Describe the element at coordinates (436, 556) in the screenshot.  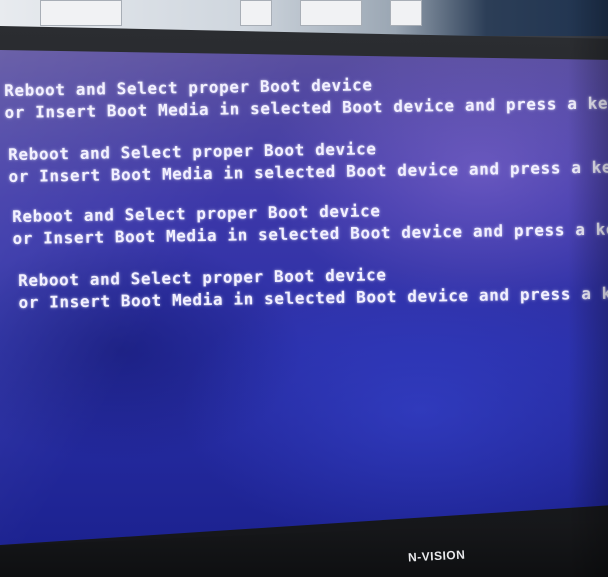
I see `monitor-brand-logo: N-VISION` at that location.